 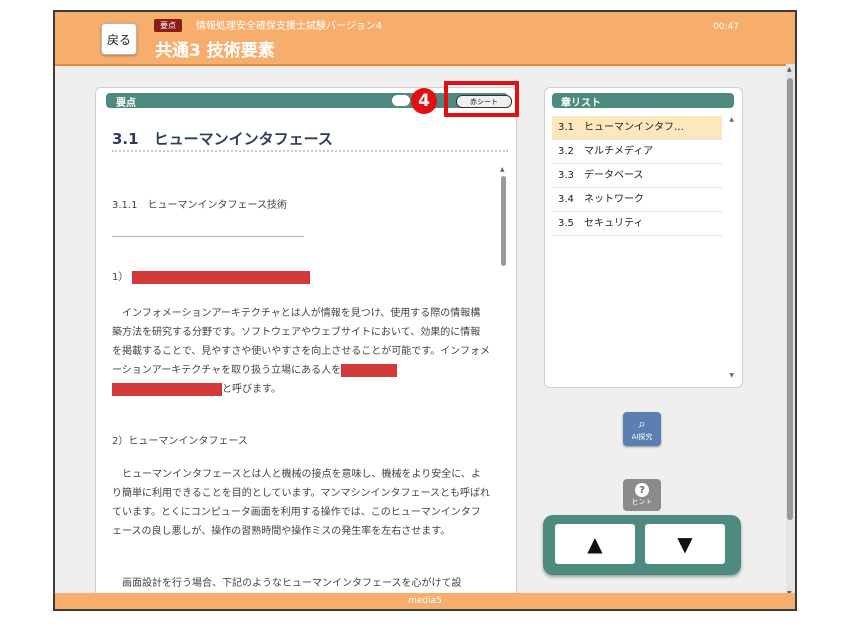 What do you see at coordinates (310, 151) in the screenshot?
I see `section-divider` at bounding box center [310, 151].